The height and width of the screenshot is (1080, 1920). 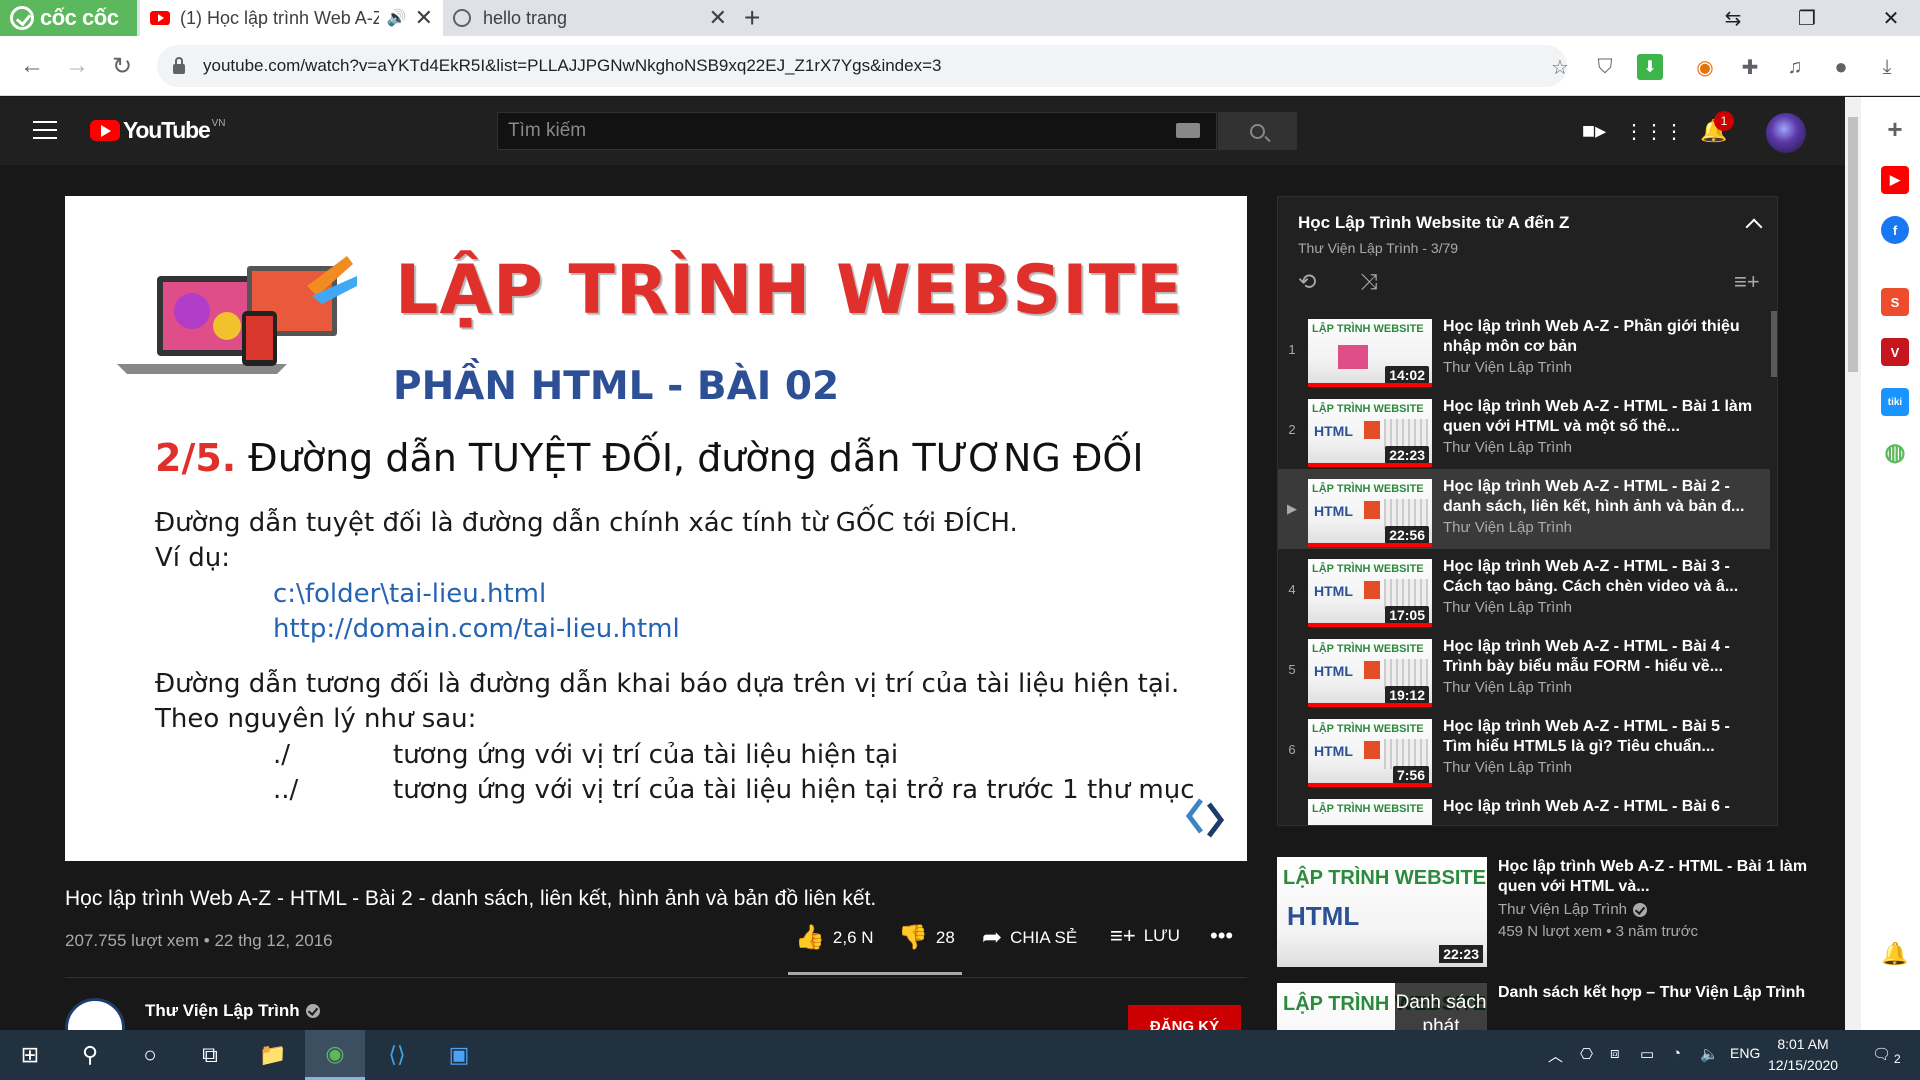 I want to click on playlist-scrollbar, so click(x=1774, y=344).